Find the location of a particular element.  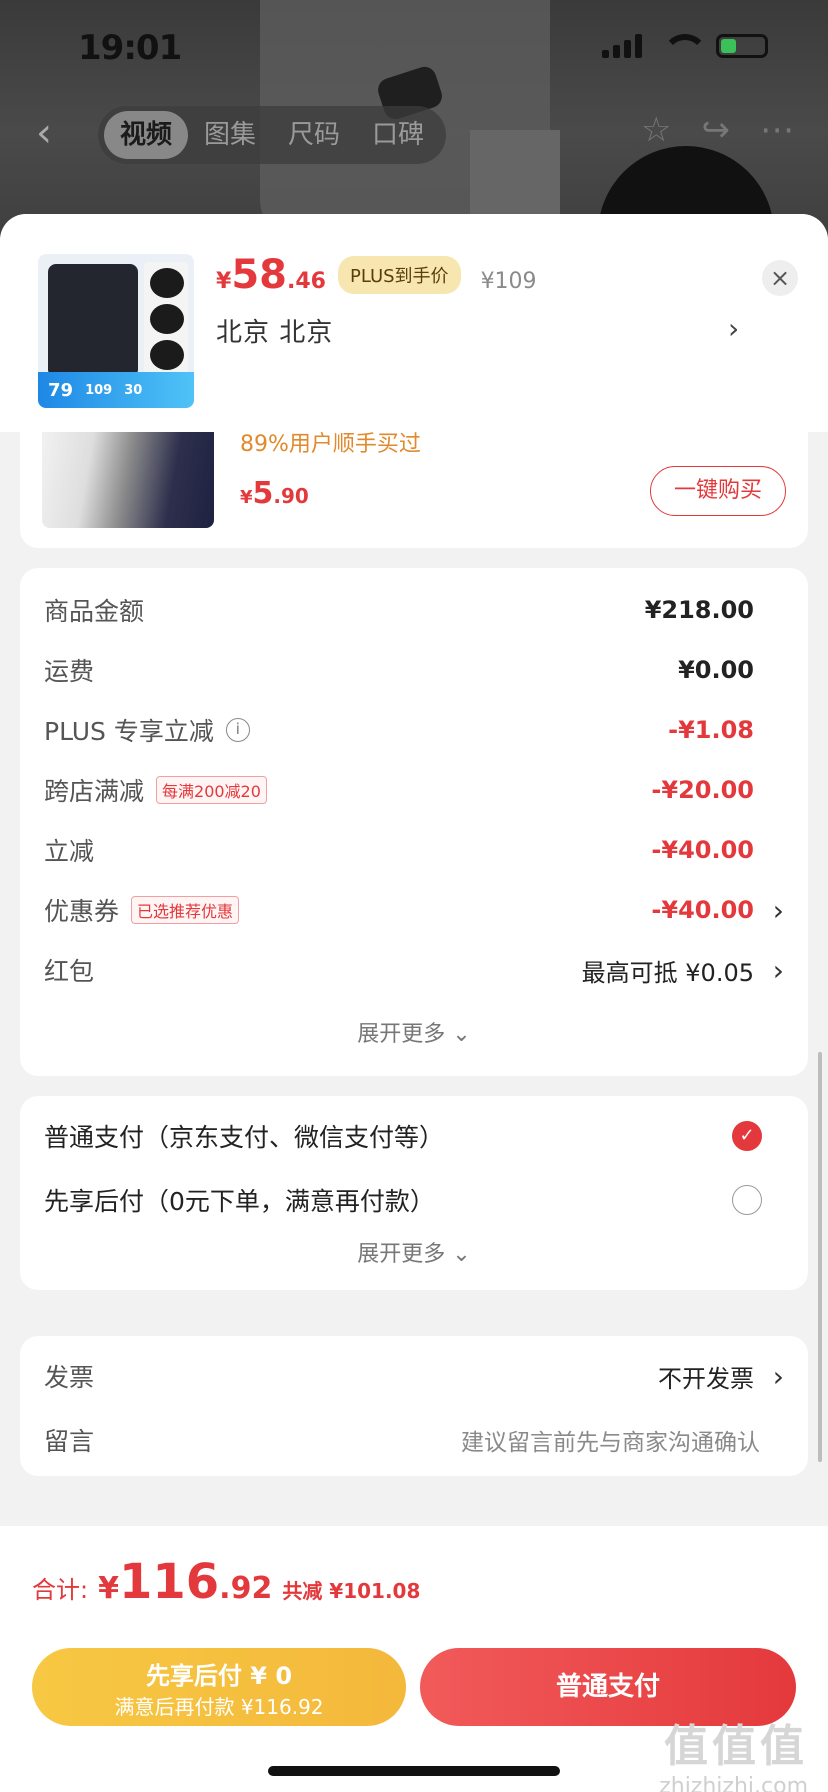

product-top-nav: ‹ 视频 图集 尺码 口碑 ☆ ↪ ⋯ is located at coordinates (414, 134).